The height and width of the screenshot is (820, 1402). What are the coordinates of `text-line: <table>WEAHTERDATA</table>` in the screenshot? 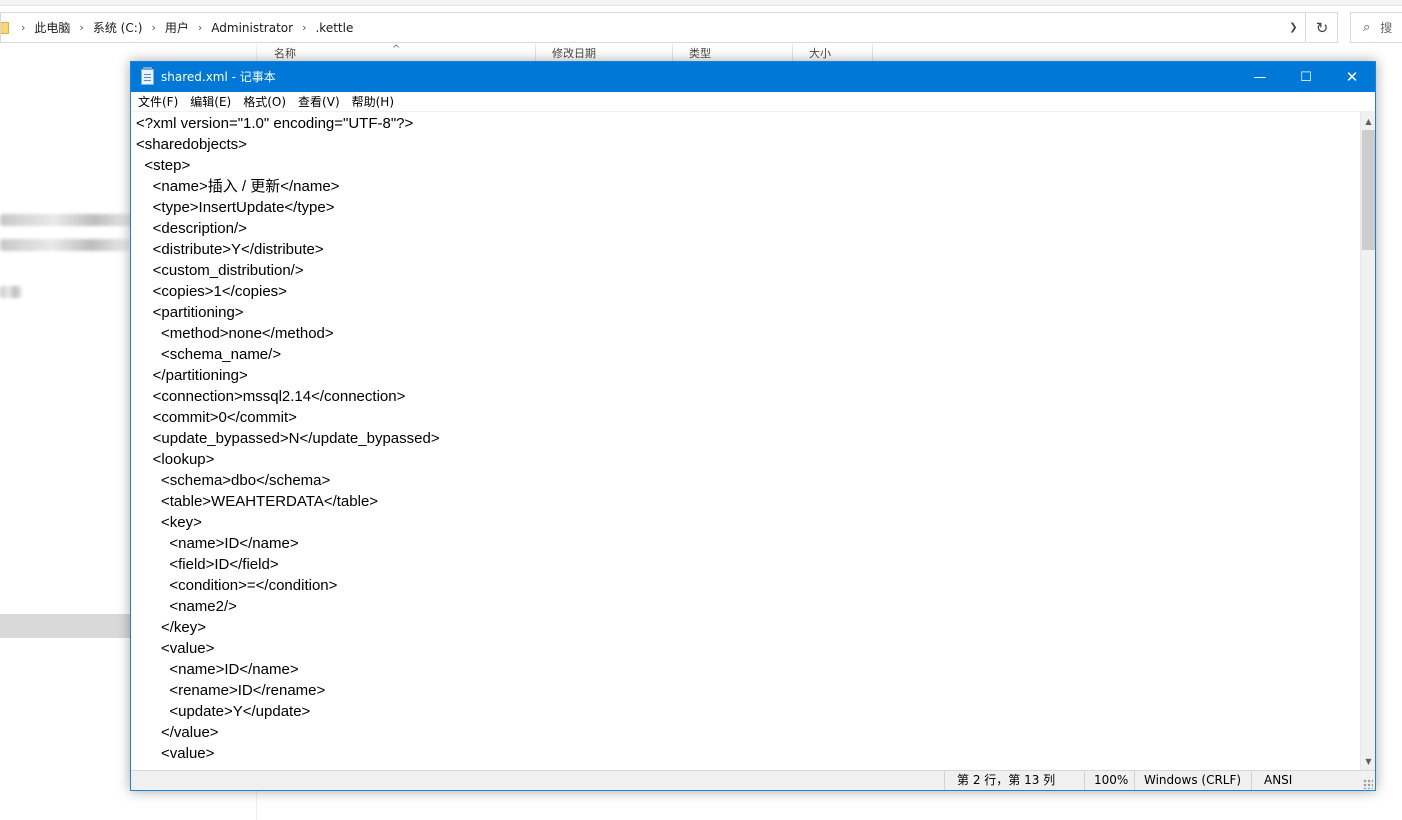 It's located at (257, 501).